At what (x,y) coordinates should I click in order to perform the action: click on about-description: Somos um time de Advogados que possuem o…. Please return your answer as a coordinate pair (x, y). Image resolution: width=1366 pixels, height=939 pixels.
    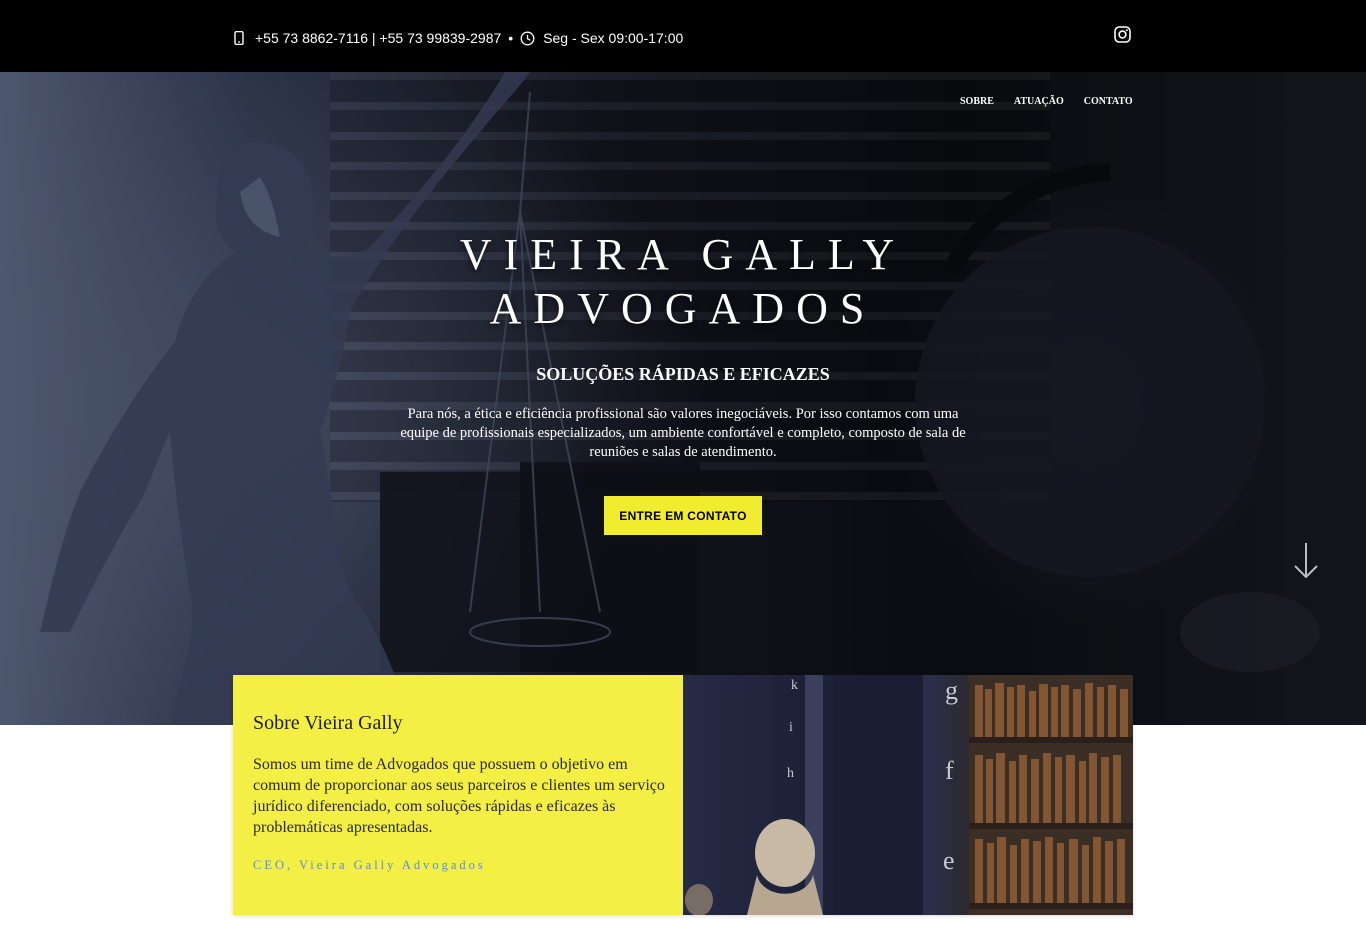
    Looking at the image, I should click on (459, 796).